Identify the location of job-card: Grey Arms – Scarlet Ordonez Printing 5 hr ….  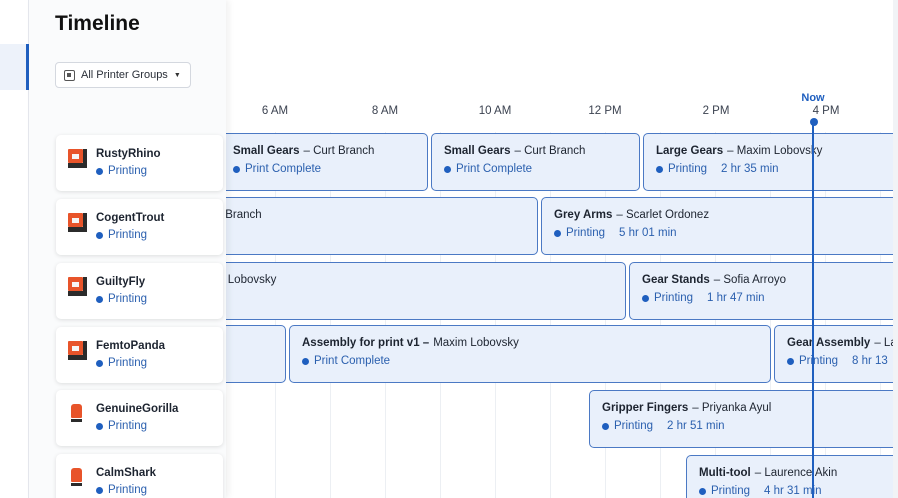
(717, 226).